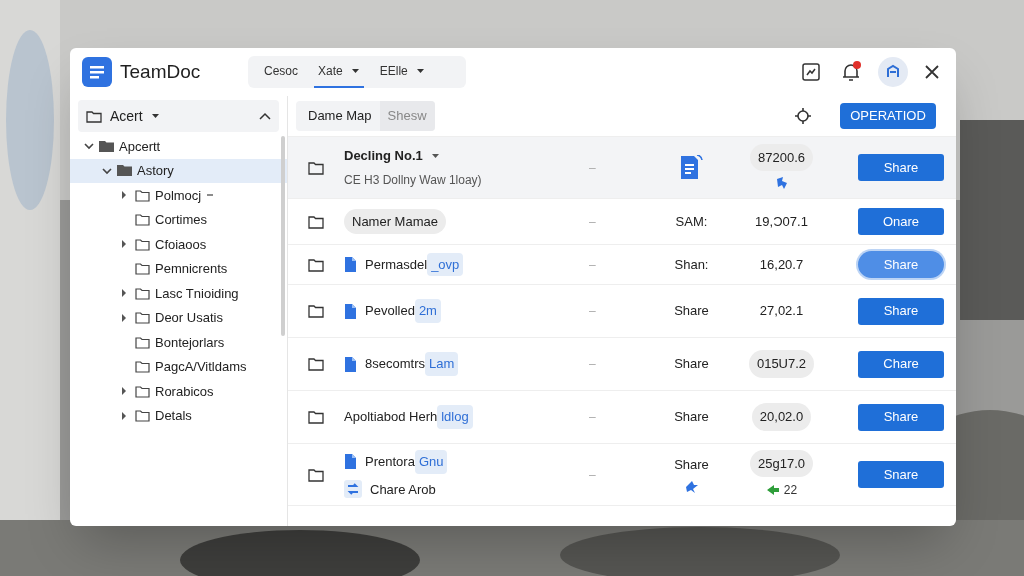  Describe the element at coordinates (901, 474) in the screenshot. I see `share-button: Snare` at that location.